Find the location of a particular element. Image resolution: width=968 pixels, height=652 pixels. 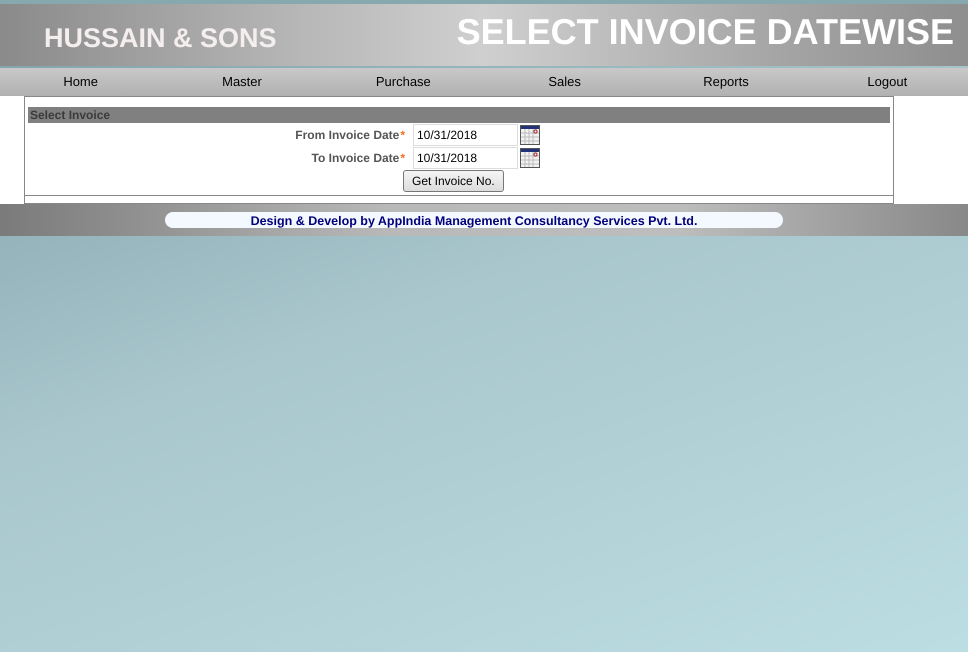

field-label: To Invoice Date is located at coordinates (356, 157).